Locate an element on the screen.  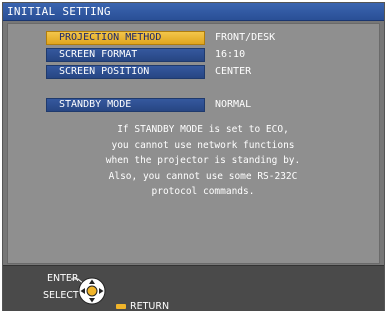
menu-row-screen-format: SCREEN FORMAT 16:10 is located at coordinates (217, 55).